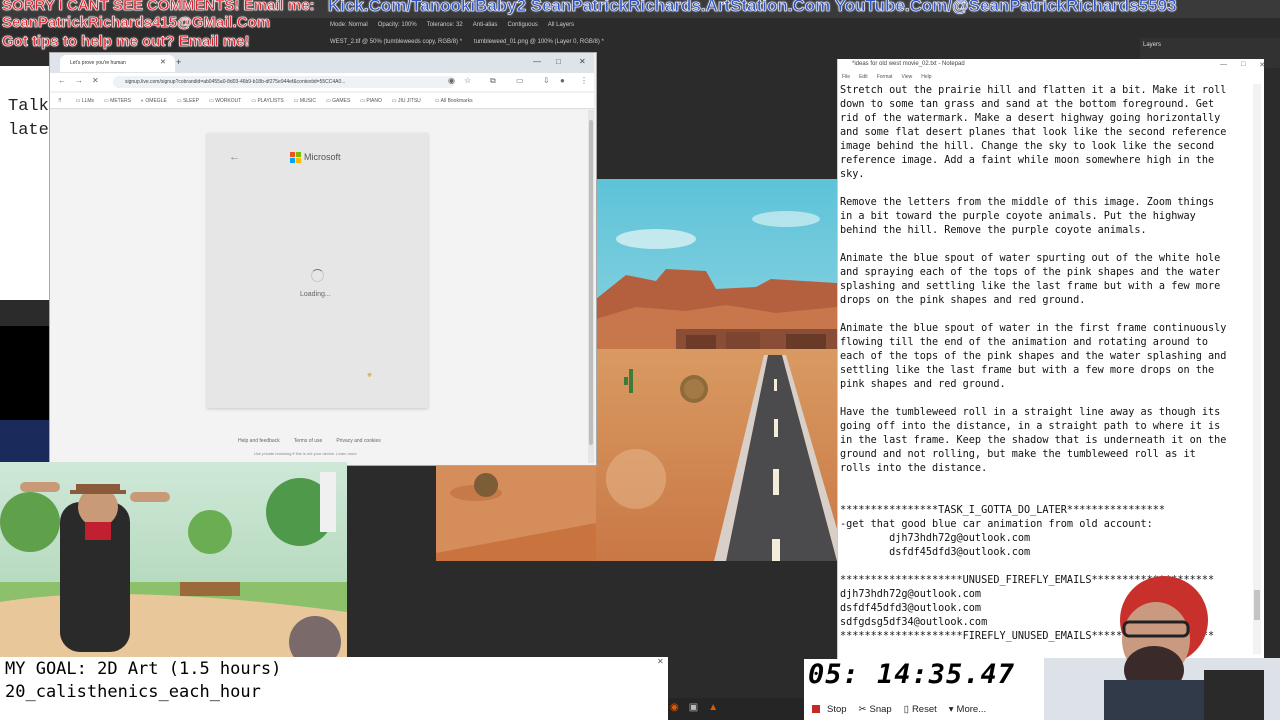  I want to click on mouse-cursor-icon: ⌖, so click(370, 375).